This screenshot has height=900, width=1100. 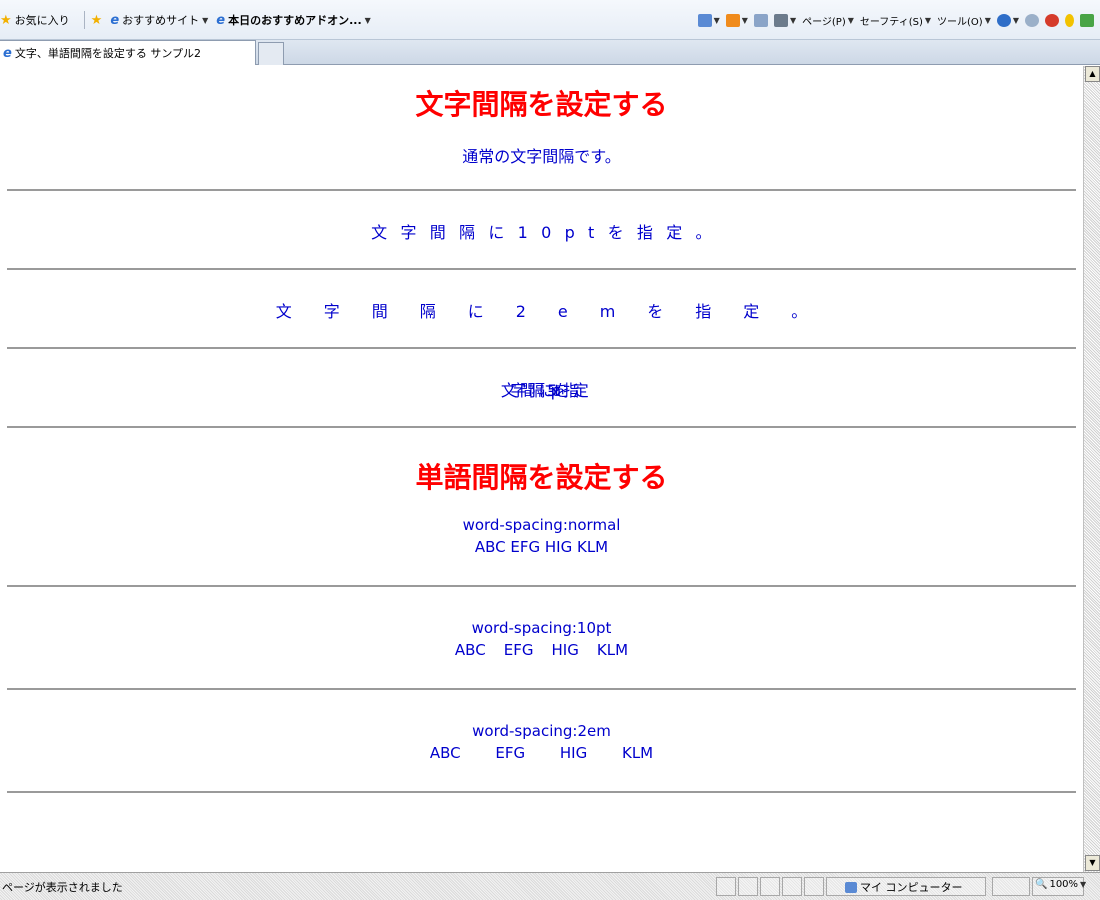 What do you see at coordinates (6, 20) in the screenshot?
I see `star-icon: ★` at bounding box center [6, 20].